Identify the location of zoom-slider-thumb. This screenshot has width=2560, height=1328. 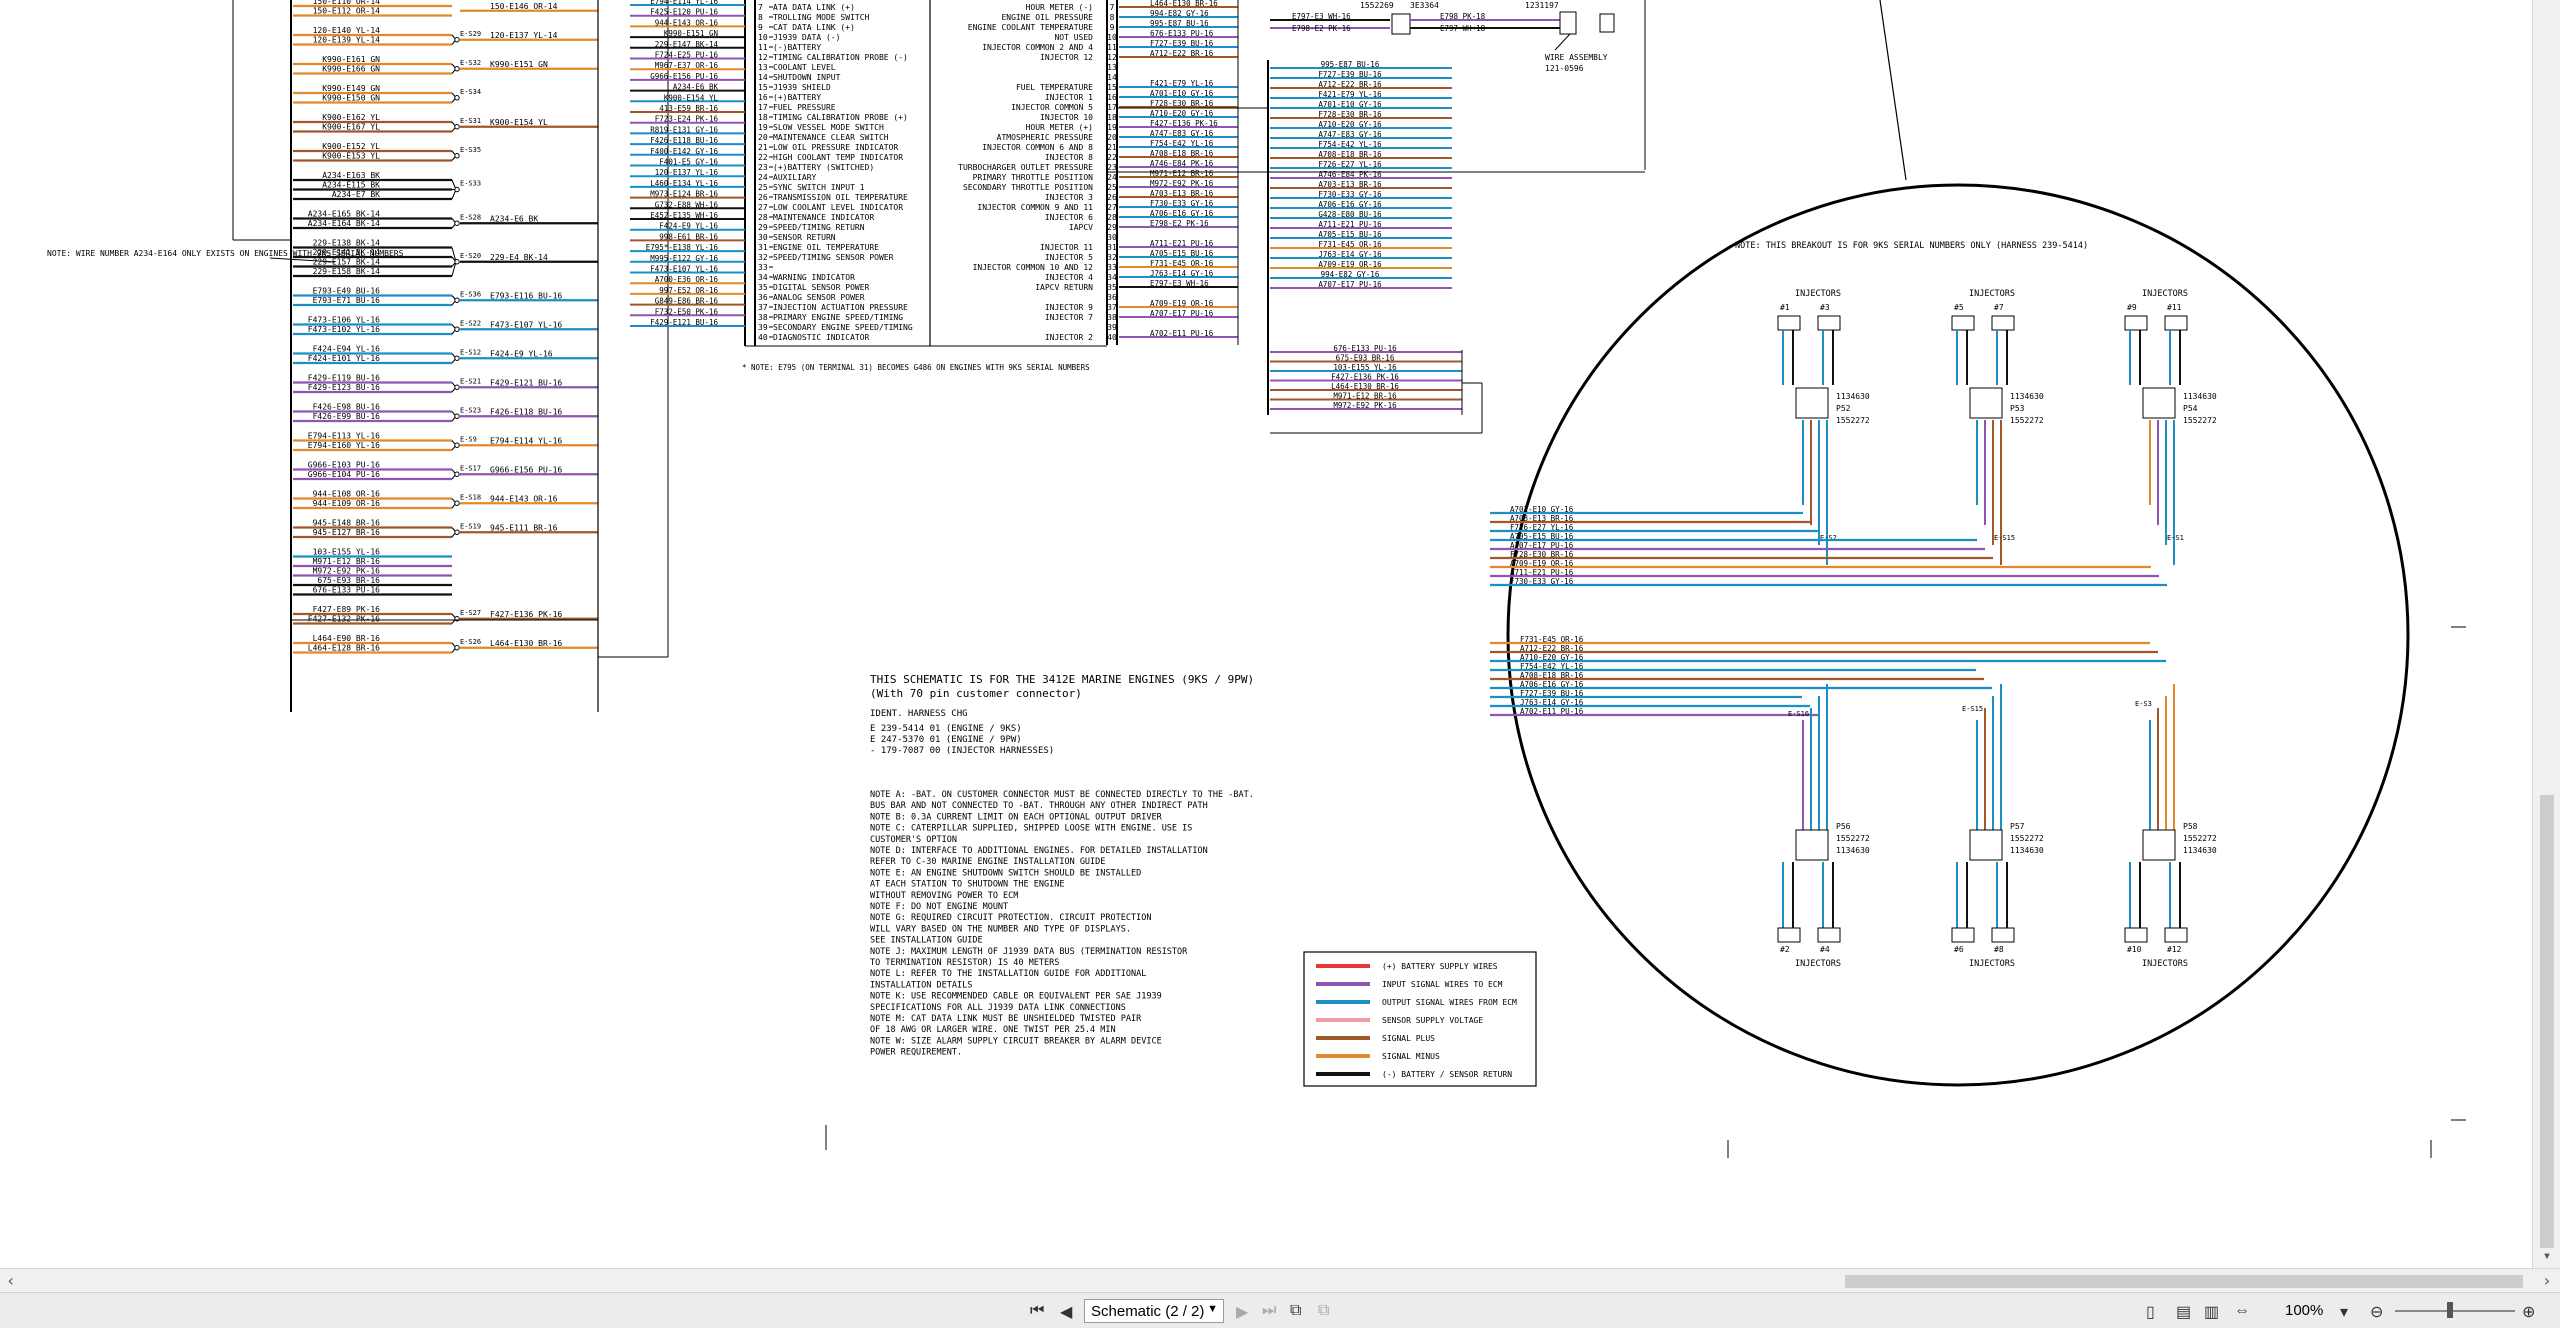
(2450, 1310).